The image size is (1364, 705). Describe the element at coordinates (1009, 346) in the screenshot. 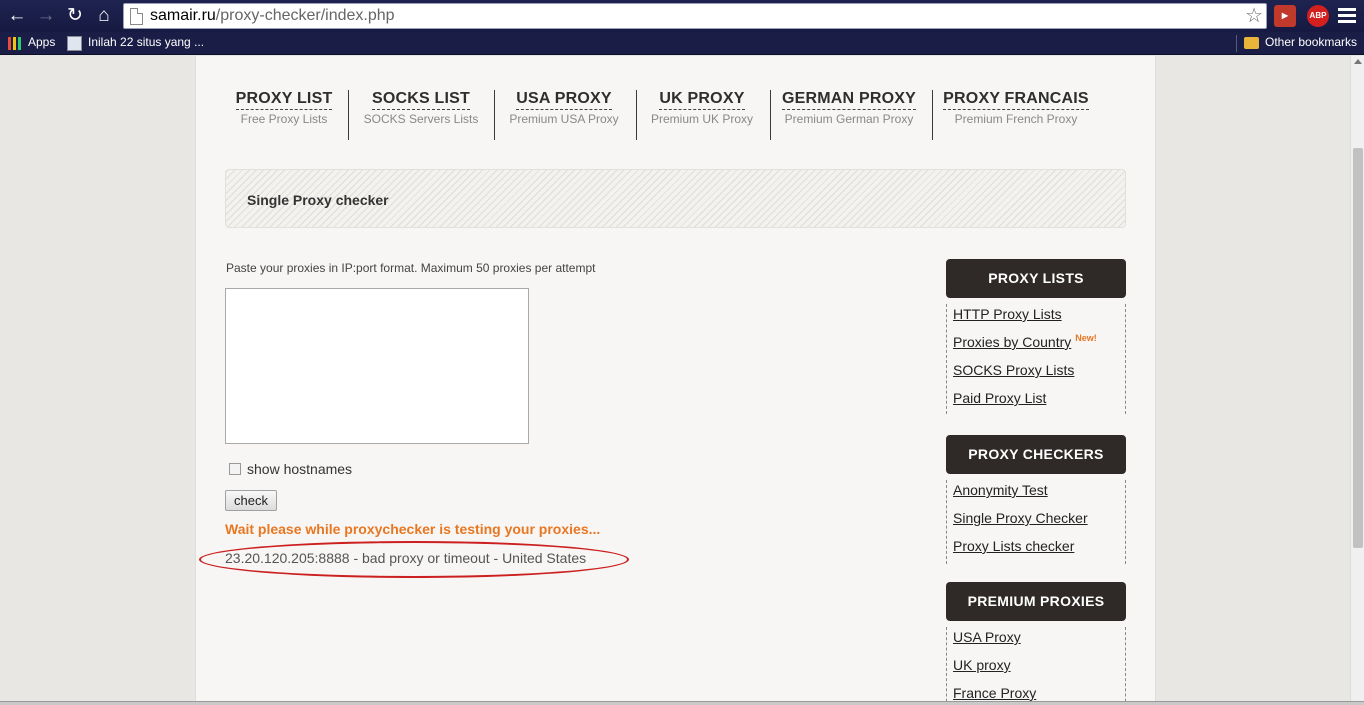

I see `link-proxies-by-country: Proxies by Country` at that location.